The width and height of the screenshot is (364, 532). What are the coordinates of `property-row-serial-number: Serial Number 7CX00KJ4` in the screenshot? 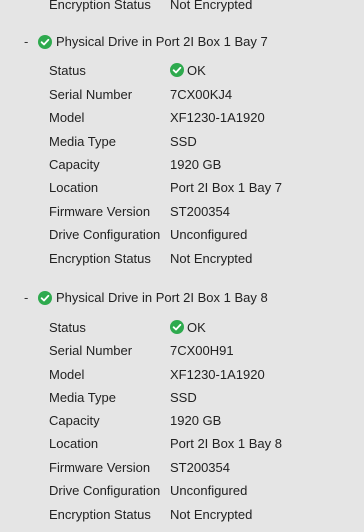 It's located at (182, 95).